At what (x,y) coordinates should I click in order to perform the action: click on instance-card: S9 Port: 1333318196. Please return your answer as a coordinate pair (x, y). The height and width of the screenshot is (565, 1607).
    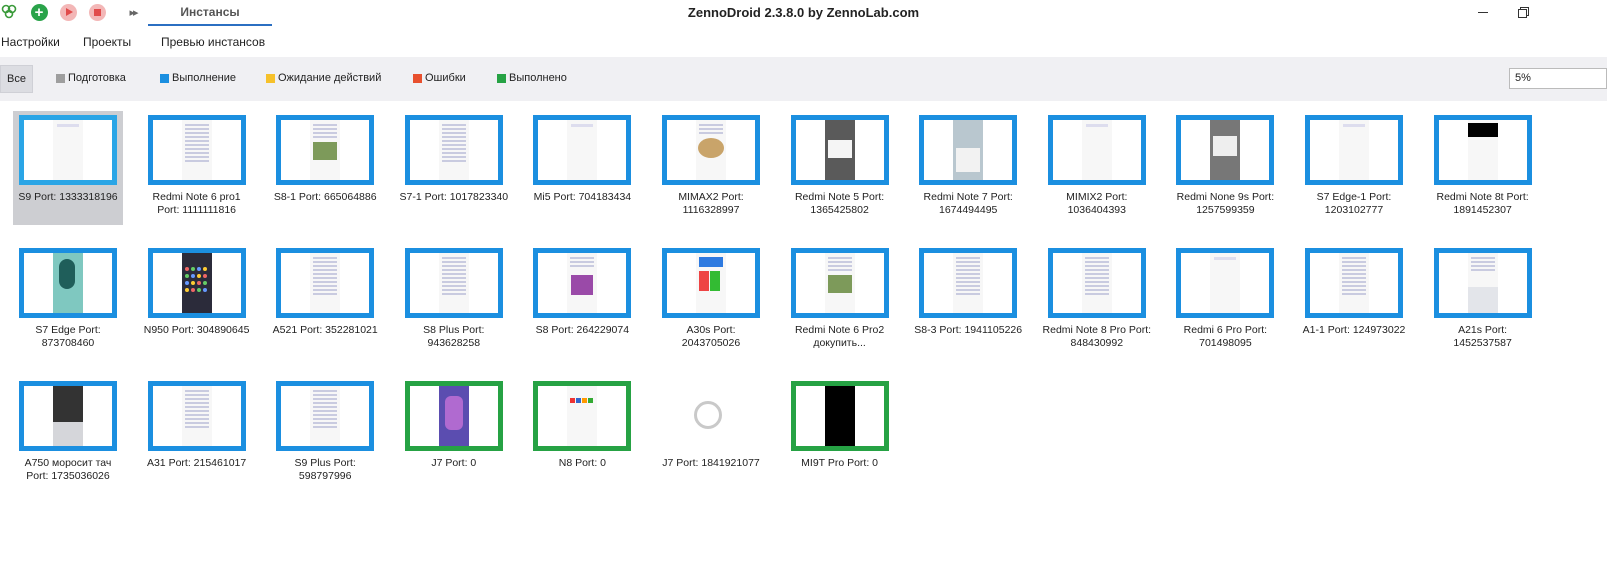
    Looking at the image, I should click on (68, 168).